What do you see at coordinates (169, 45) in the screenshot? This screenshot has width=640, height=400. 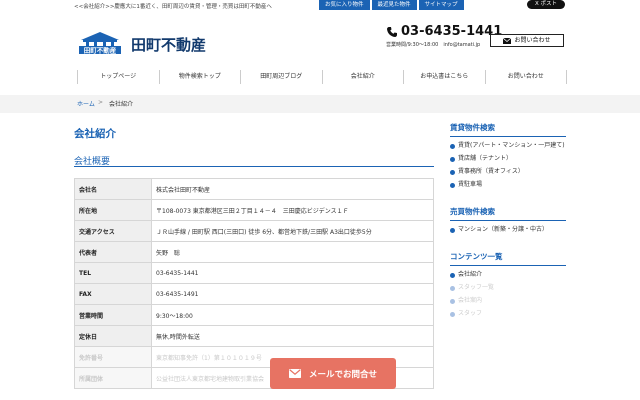 I see `company-name: 田町不動産` at bounding box center [169, 45].